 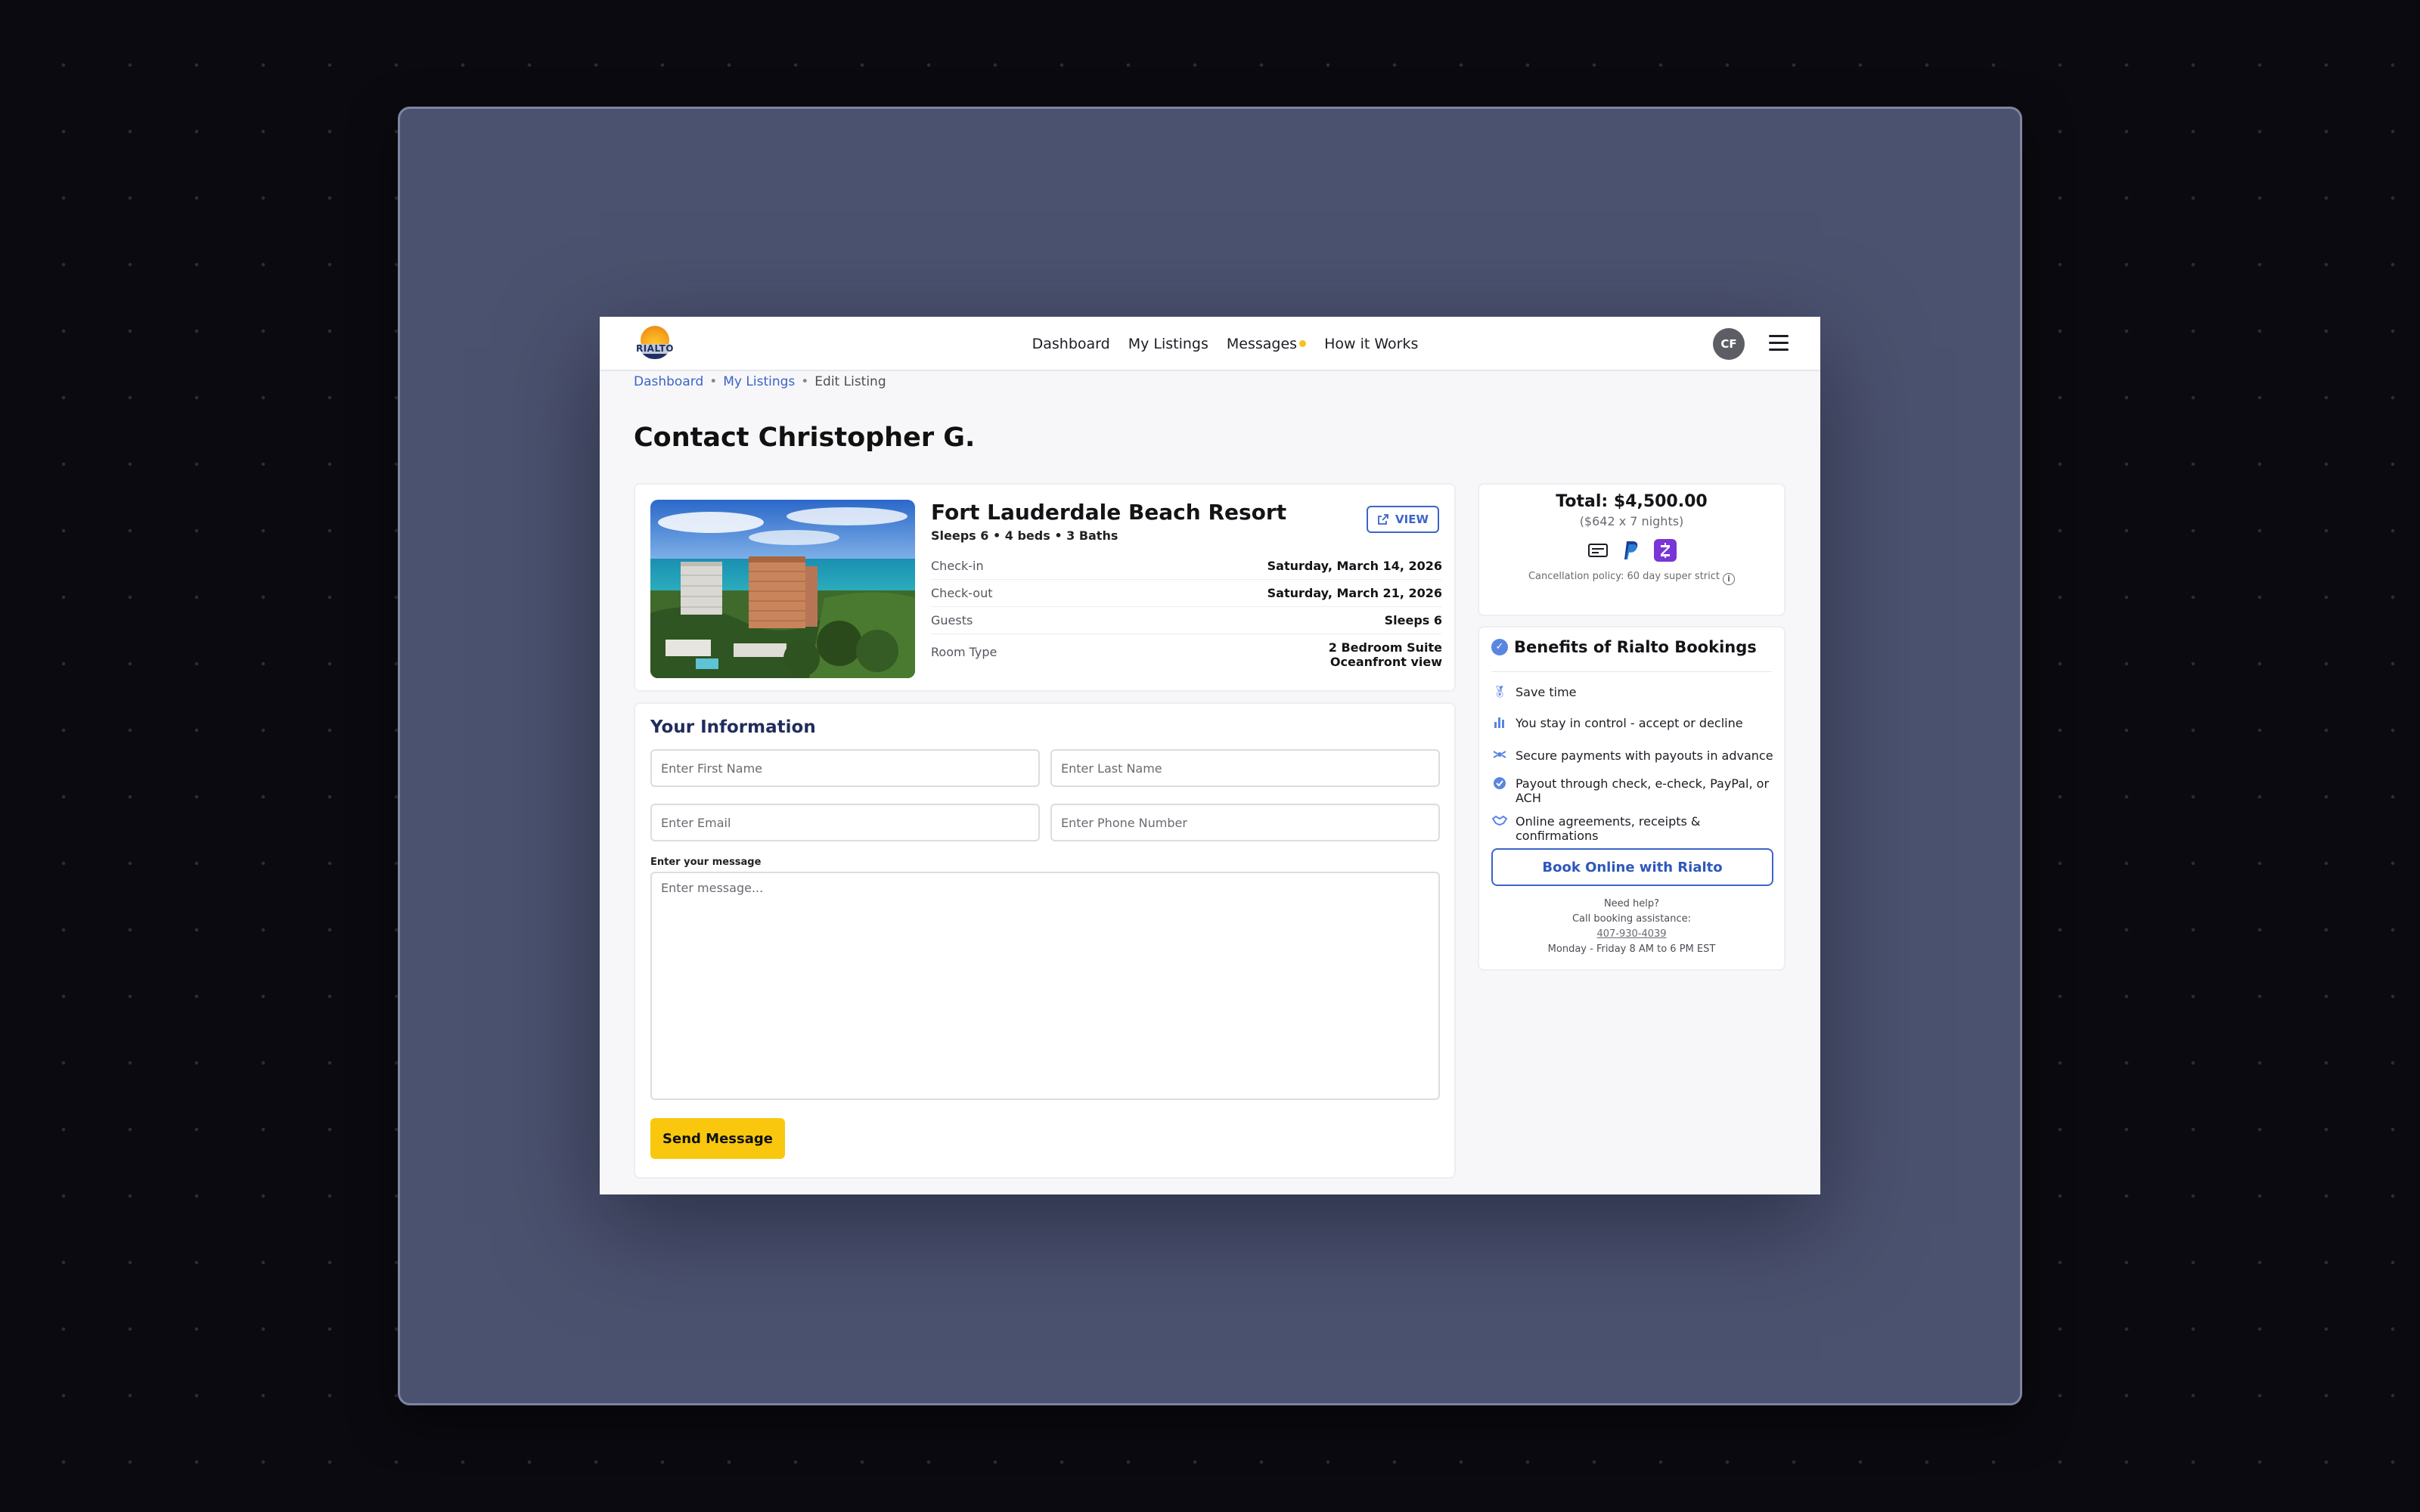 What do you see at coordinates (1633, 692) in the screenshot?
I see `benefit-item: 🏅︎ Save time` at bounding box center [1633, 692].